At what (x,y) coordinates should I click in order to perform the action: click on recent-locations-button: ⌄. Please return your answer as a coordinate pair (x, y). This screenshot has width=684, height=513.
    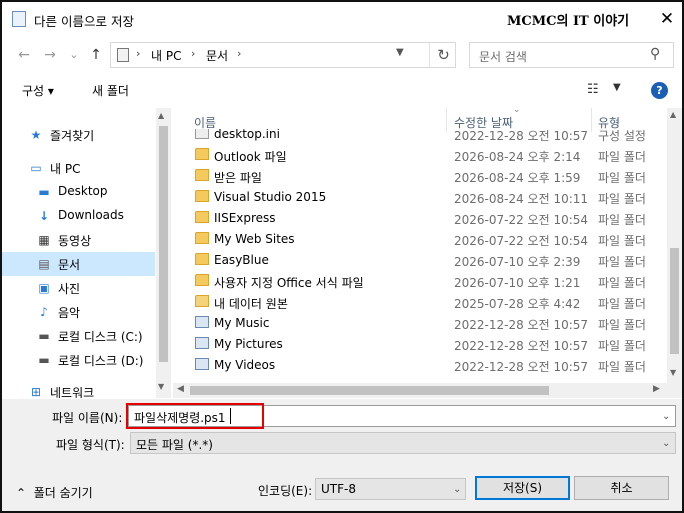
    Looking at the image, I should click on (74, 55).